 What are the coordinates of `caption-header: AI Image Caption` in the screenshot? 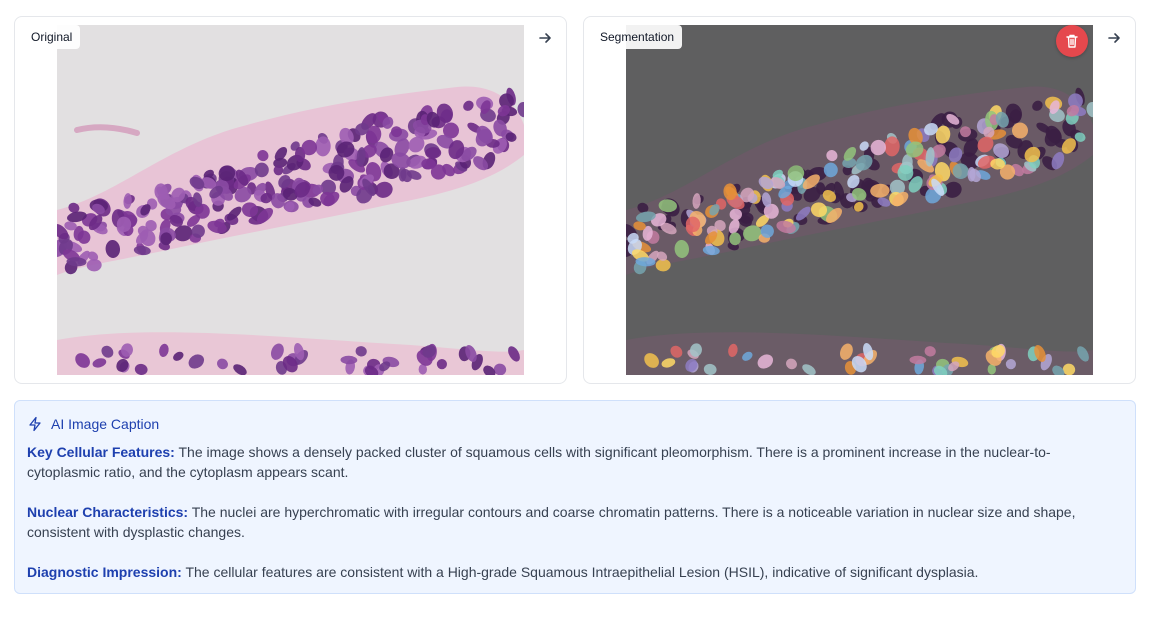 It's located at (575, 424).